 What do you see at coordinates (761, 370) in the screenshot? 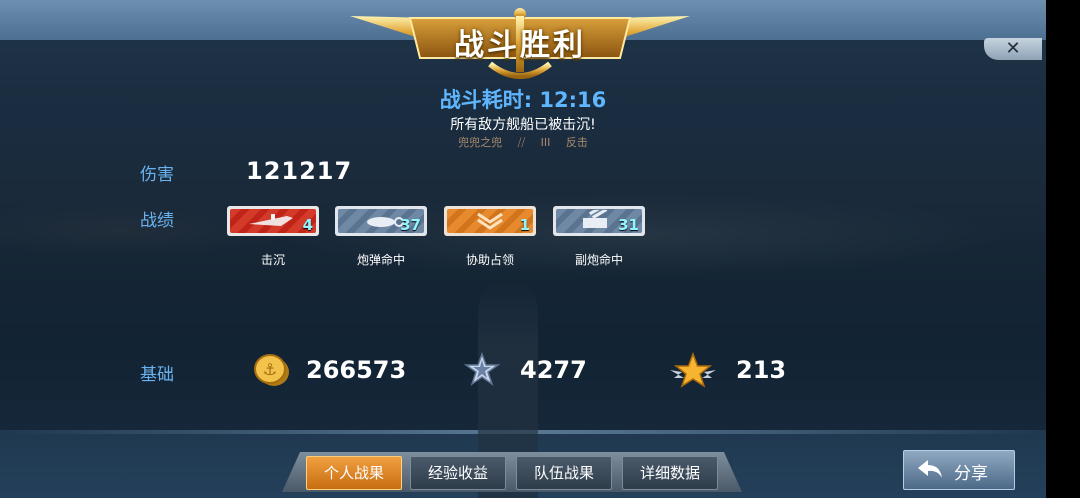
I see `gold-star-value: 213` at bounding box center [761, 370].